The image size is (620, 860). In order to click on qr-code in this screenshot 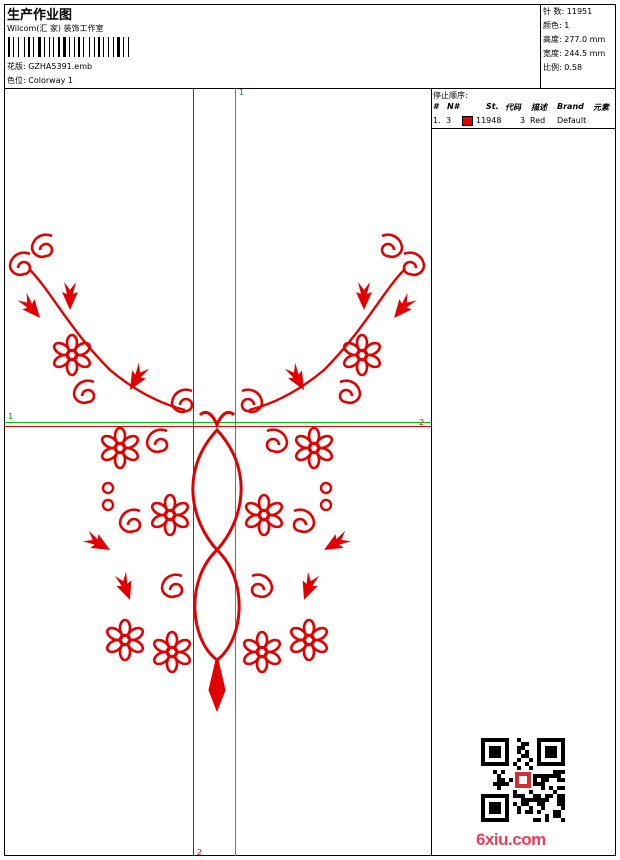, I will do `click(523, 780)`.